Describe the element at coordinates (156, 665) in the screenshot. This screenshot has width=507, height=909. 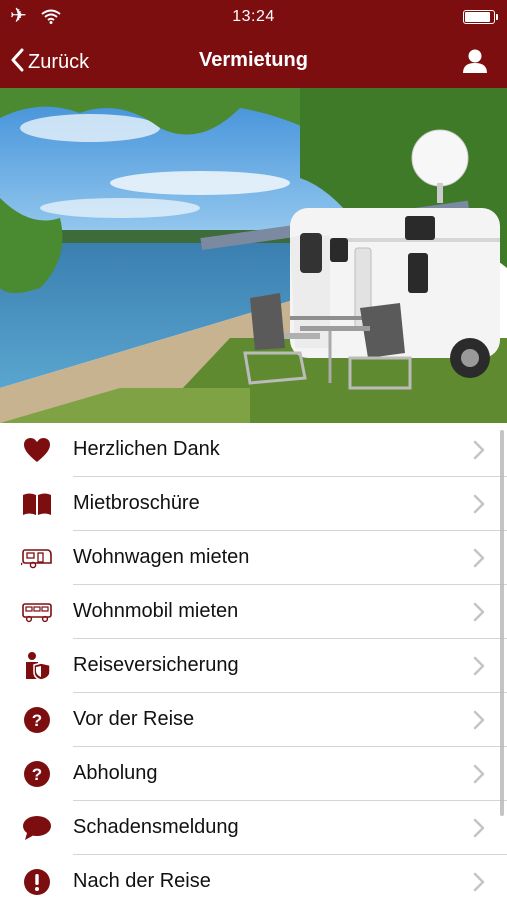
I see `list-item-label: Reiseversicherung` at that location.